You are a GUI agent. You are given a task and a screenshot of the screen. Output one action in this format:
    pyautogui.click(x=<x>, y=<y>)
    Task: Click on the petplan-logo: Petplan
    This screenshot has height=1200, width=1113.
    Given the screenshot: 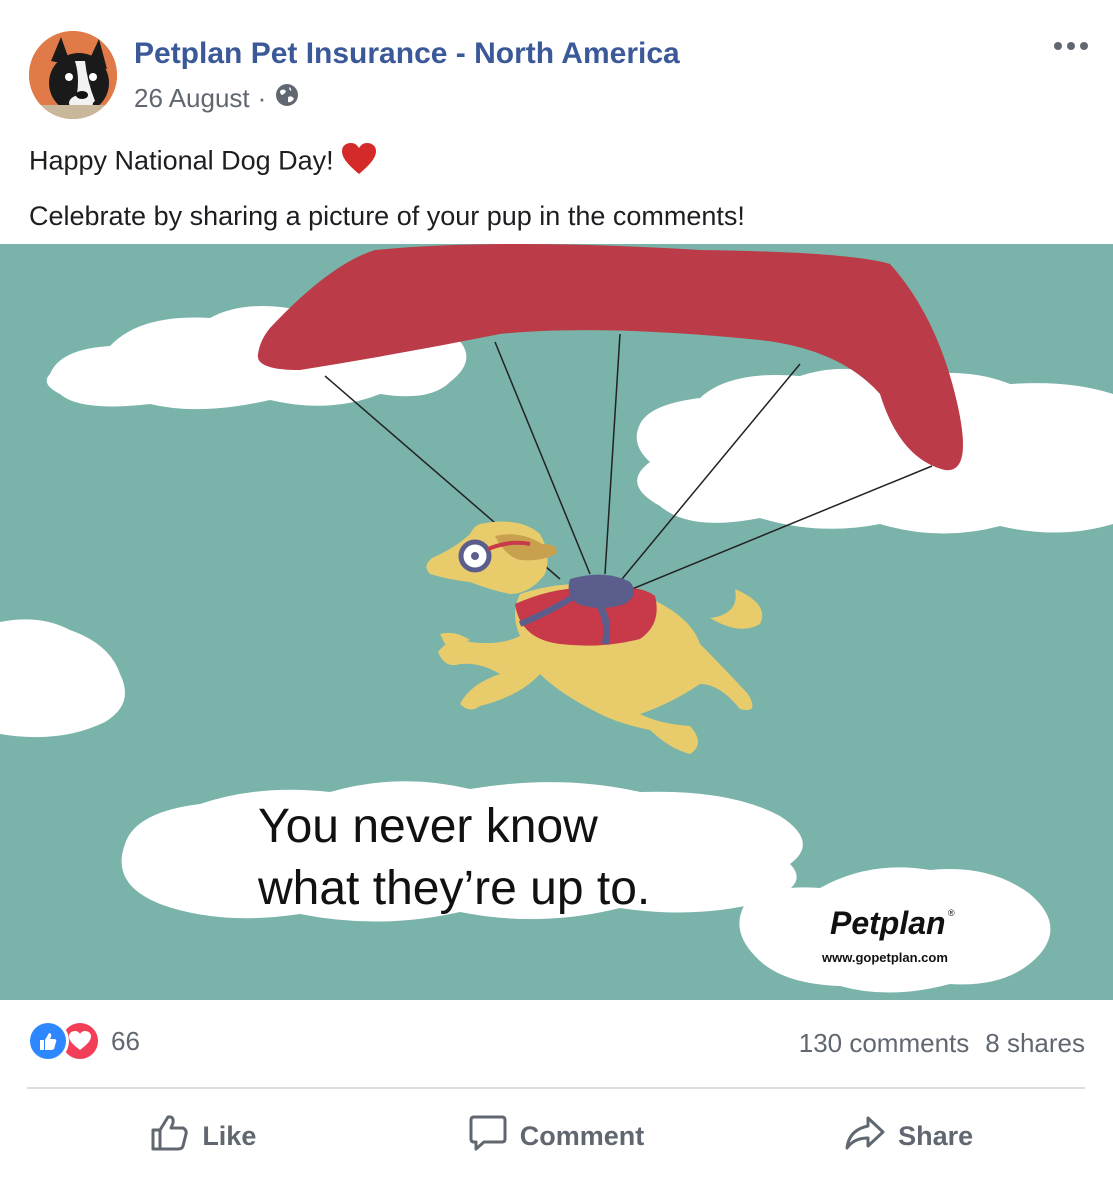 What is the action you would take?
    pyautogui.click(x=888, y=923)
    